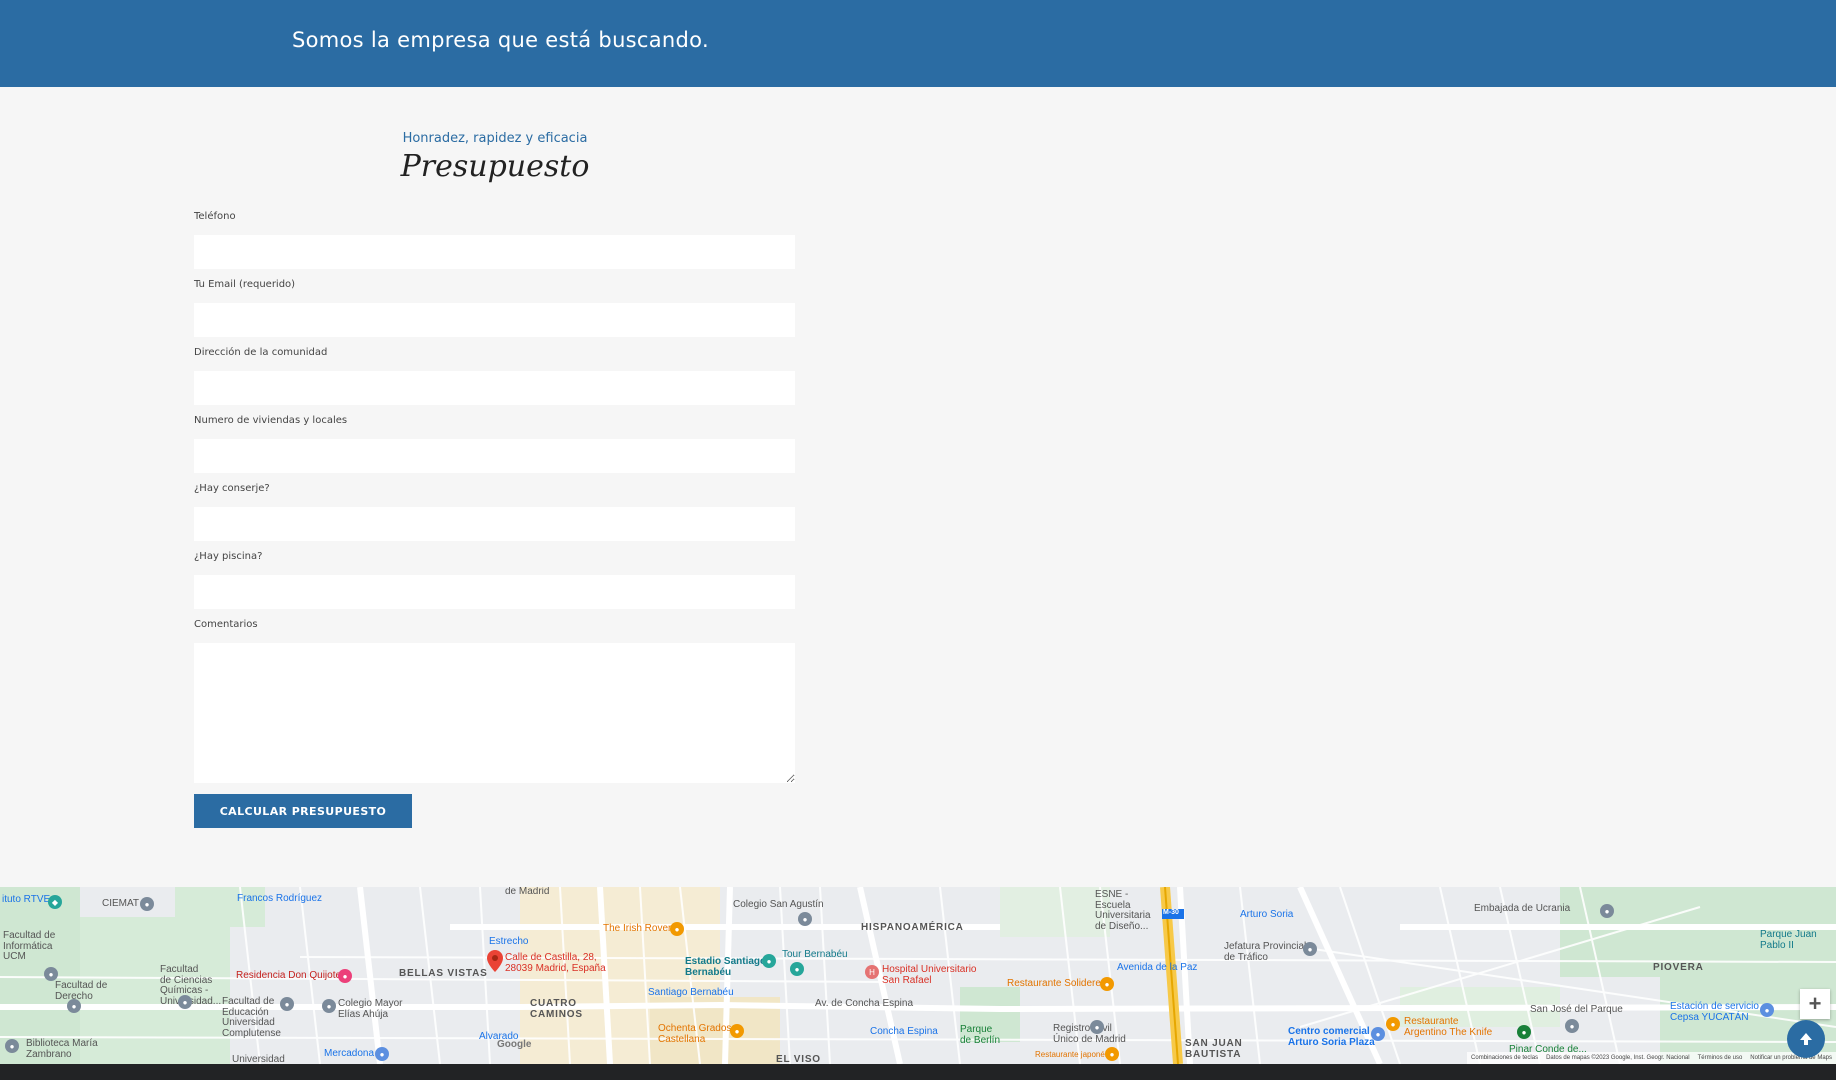 The width and height of the screenshot is (1836, 1080). What do you see at coordinates (245, 284) in the screenshot?
I see `email-label: Tu Email (requerido)` at bounding box center [245, 284].